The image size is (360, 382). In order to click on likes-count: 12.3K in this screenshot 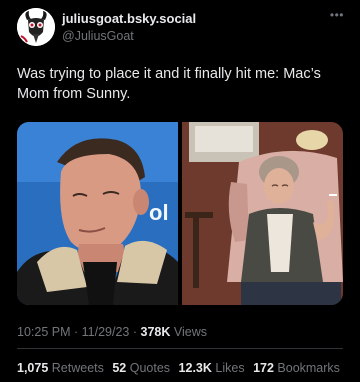, I will do `click(195, 368)`.